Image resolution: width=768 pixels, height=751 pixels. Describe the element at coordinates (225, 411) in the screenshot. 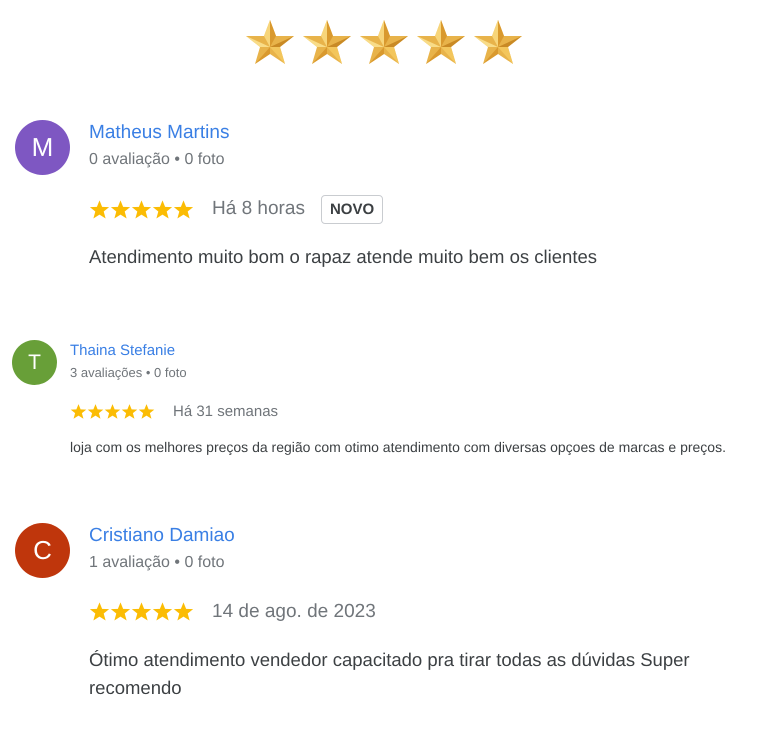

I see `review-time: Há 31 semanas` at that location.